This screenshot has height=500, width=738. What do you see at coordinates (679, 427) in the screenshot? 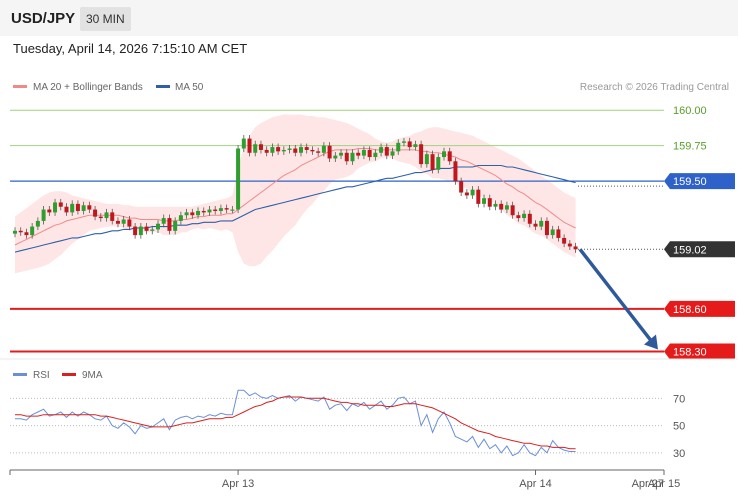
I see `rsi-tick-label-50: 50` at bounding box center [679, 427].